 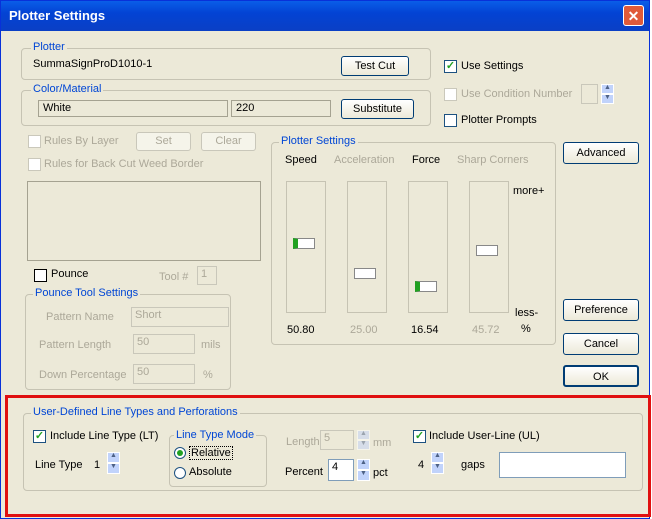 I want to click on preference-button: Preference, so click(x=601, y=310).